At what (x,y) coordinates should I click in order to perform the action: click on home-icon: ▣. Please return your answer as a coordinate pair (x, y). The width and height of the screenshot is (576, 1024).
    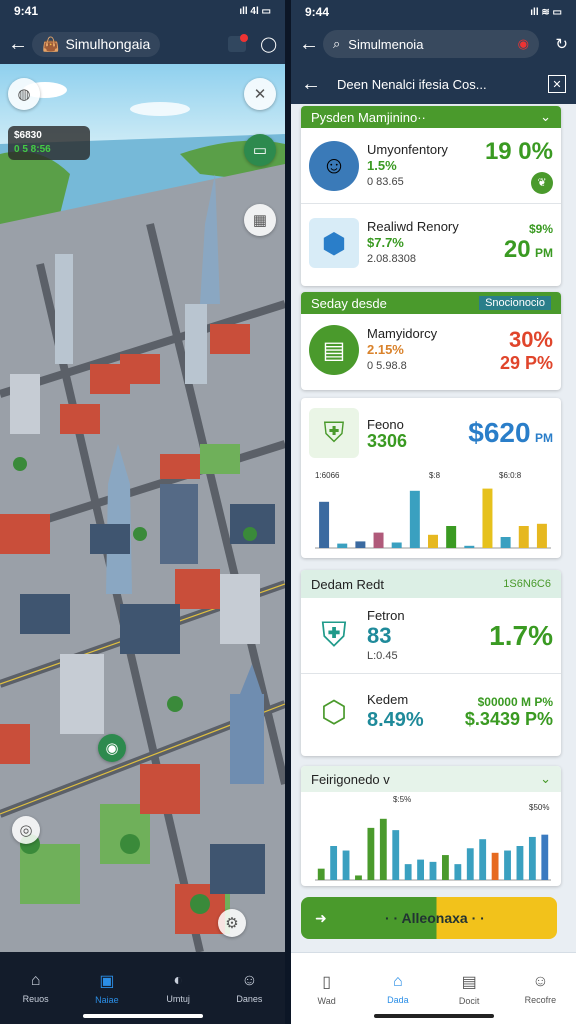
    Looking at the image, I should click on (107, 981).